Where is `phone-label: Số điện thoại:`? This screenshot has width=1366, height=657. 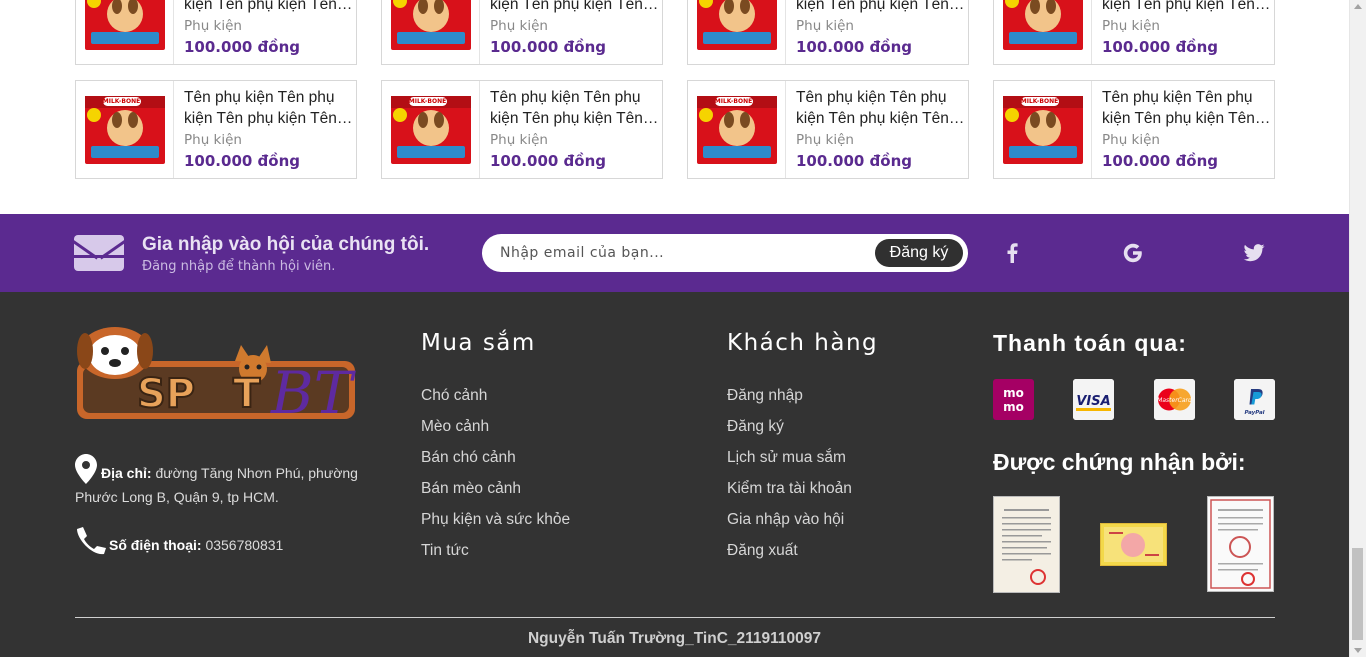 phone-label: Số điện thoại: is located at coordinates (155, 545).